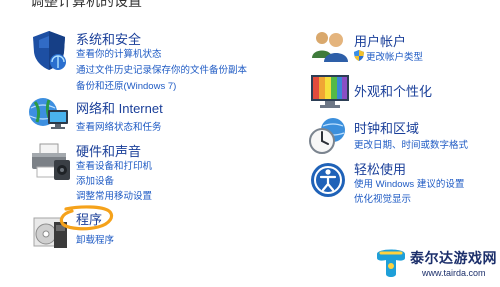  I want to click on link-view-computer-status: 查看你的计算机状态, so click(119, 53).